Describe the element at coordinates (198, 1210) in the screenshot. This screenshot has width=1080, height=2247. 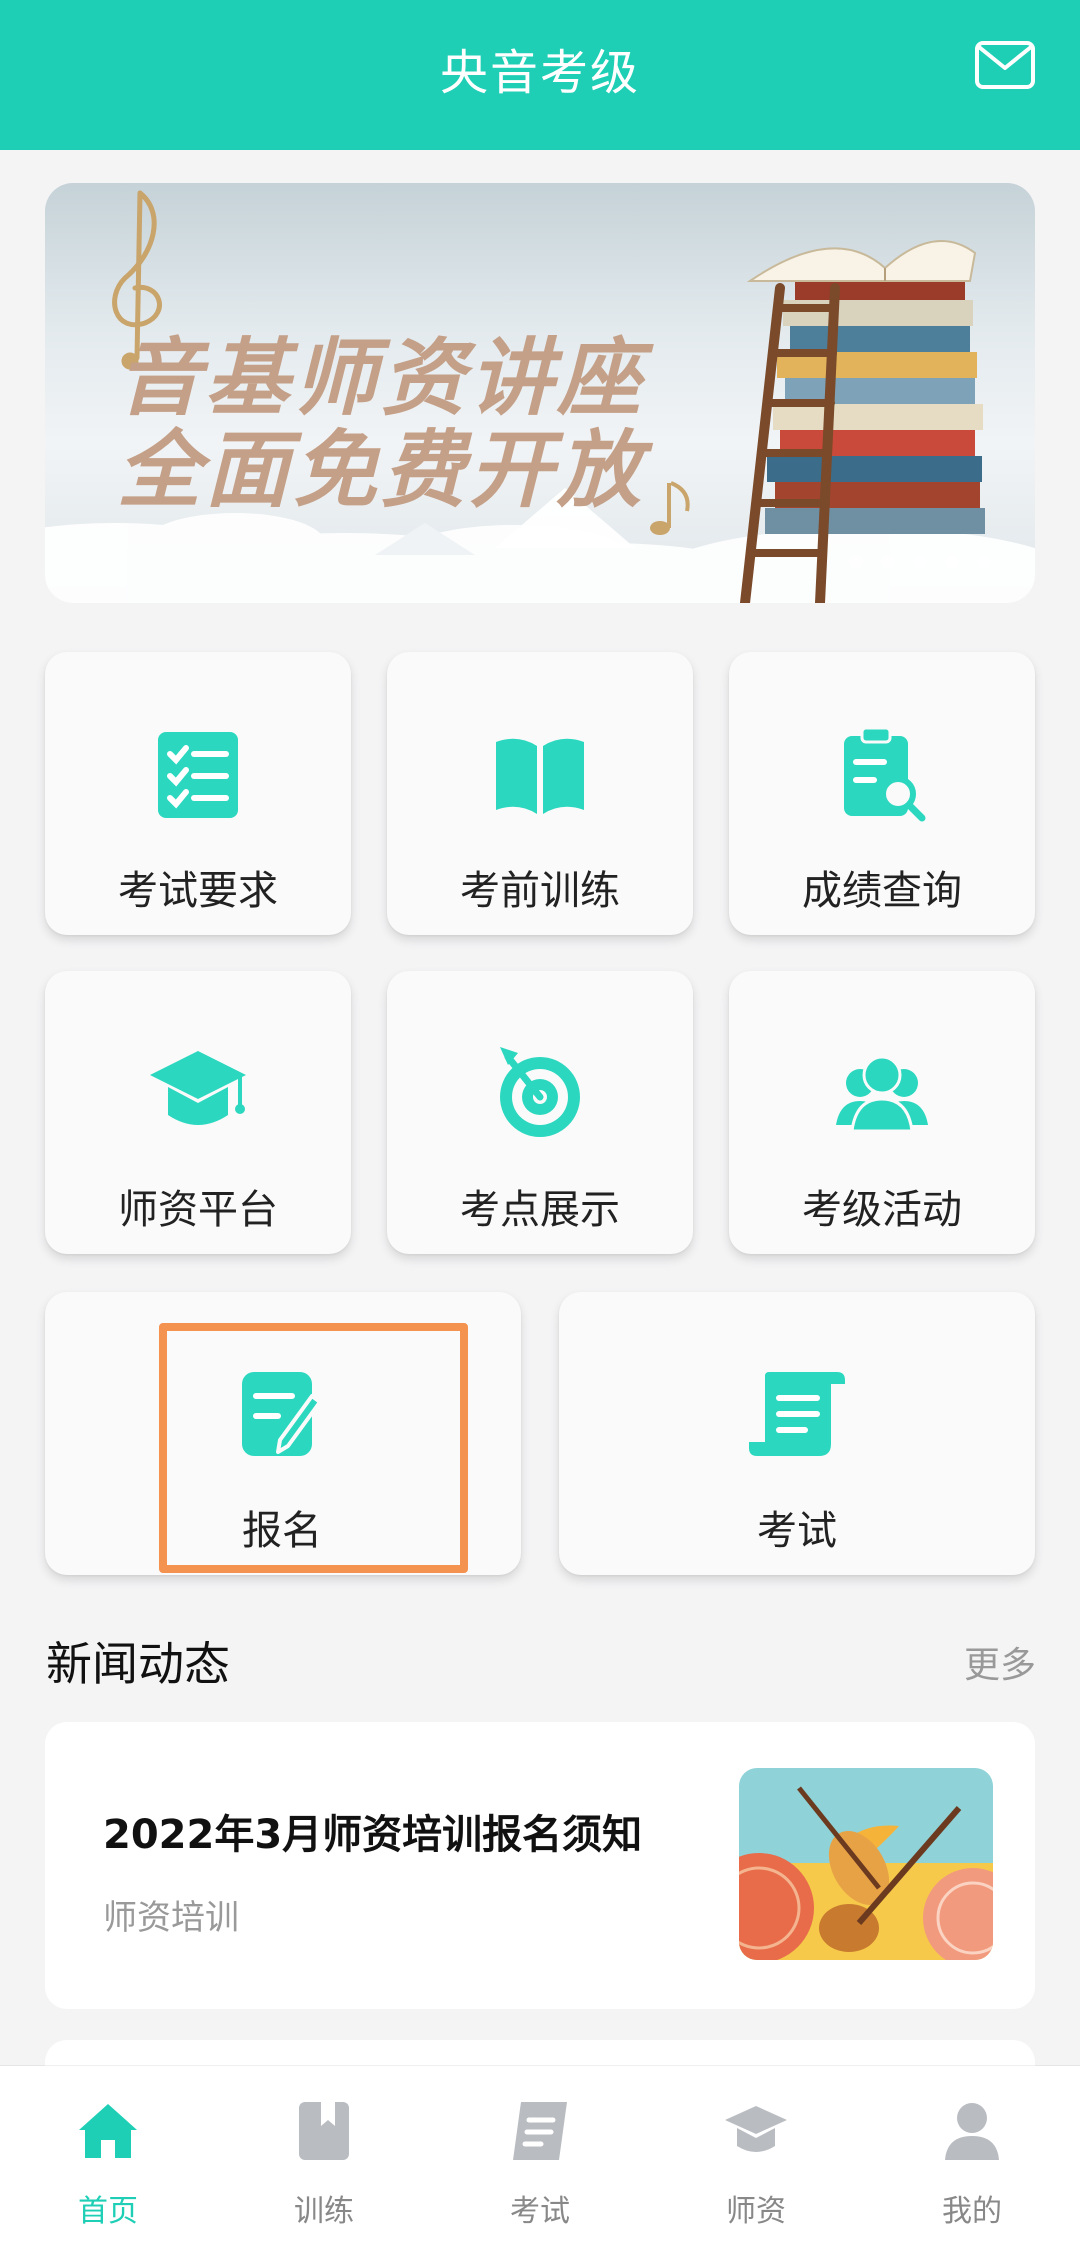
I see `tile-label: 师资平台` at that location.